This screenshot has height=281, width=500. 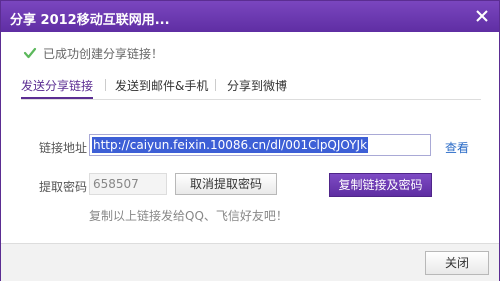 I want to click on check-icon, so click(x=30, y=53).